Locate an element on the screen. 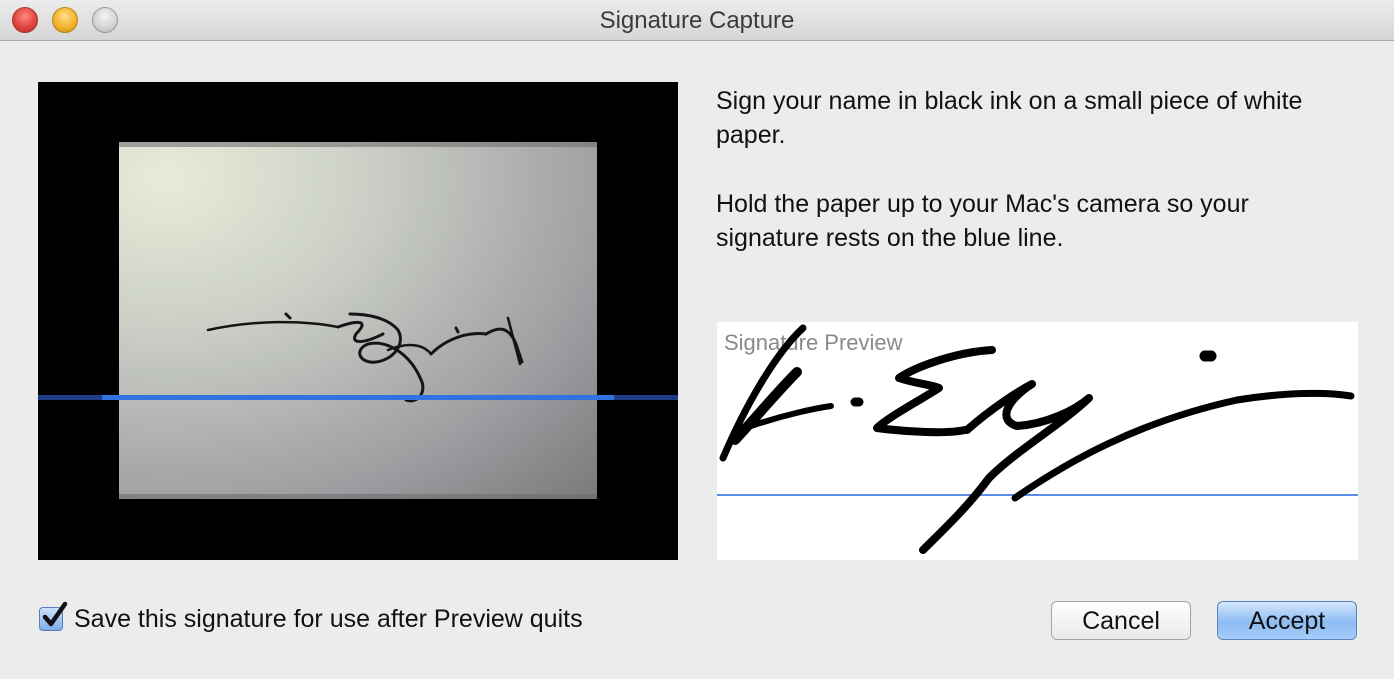  window-title: Signature Capture is located at coordinates (697, 20).